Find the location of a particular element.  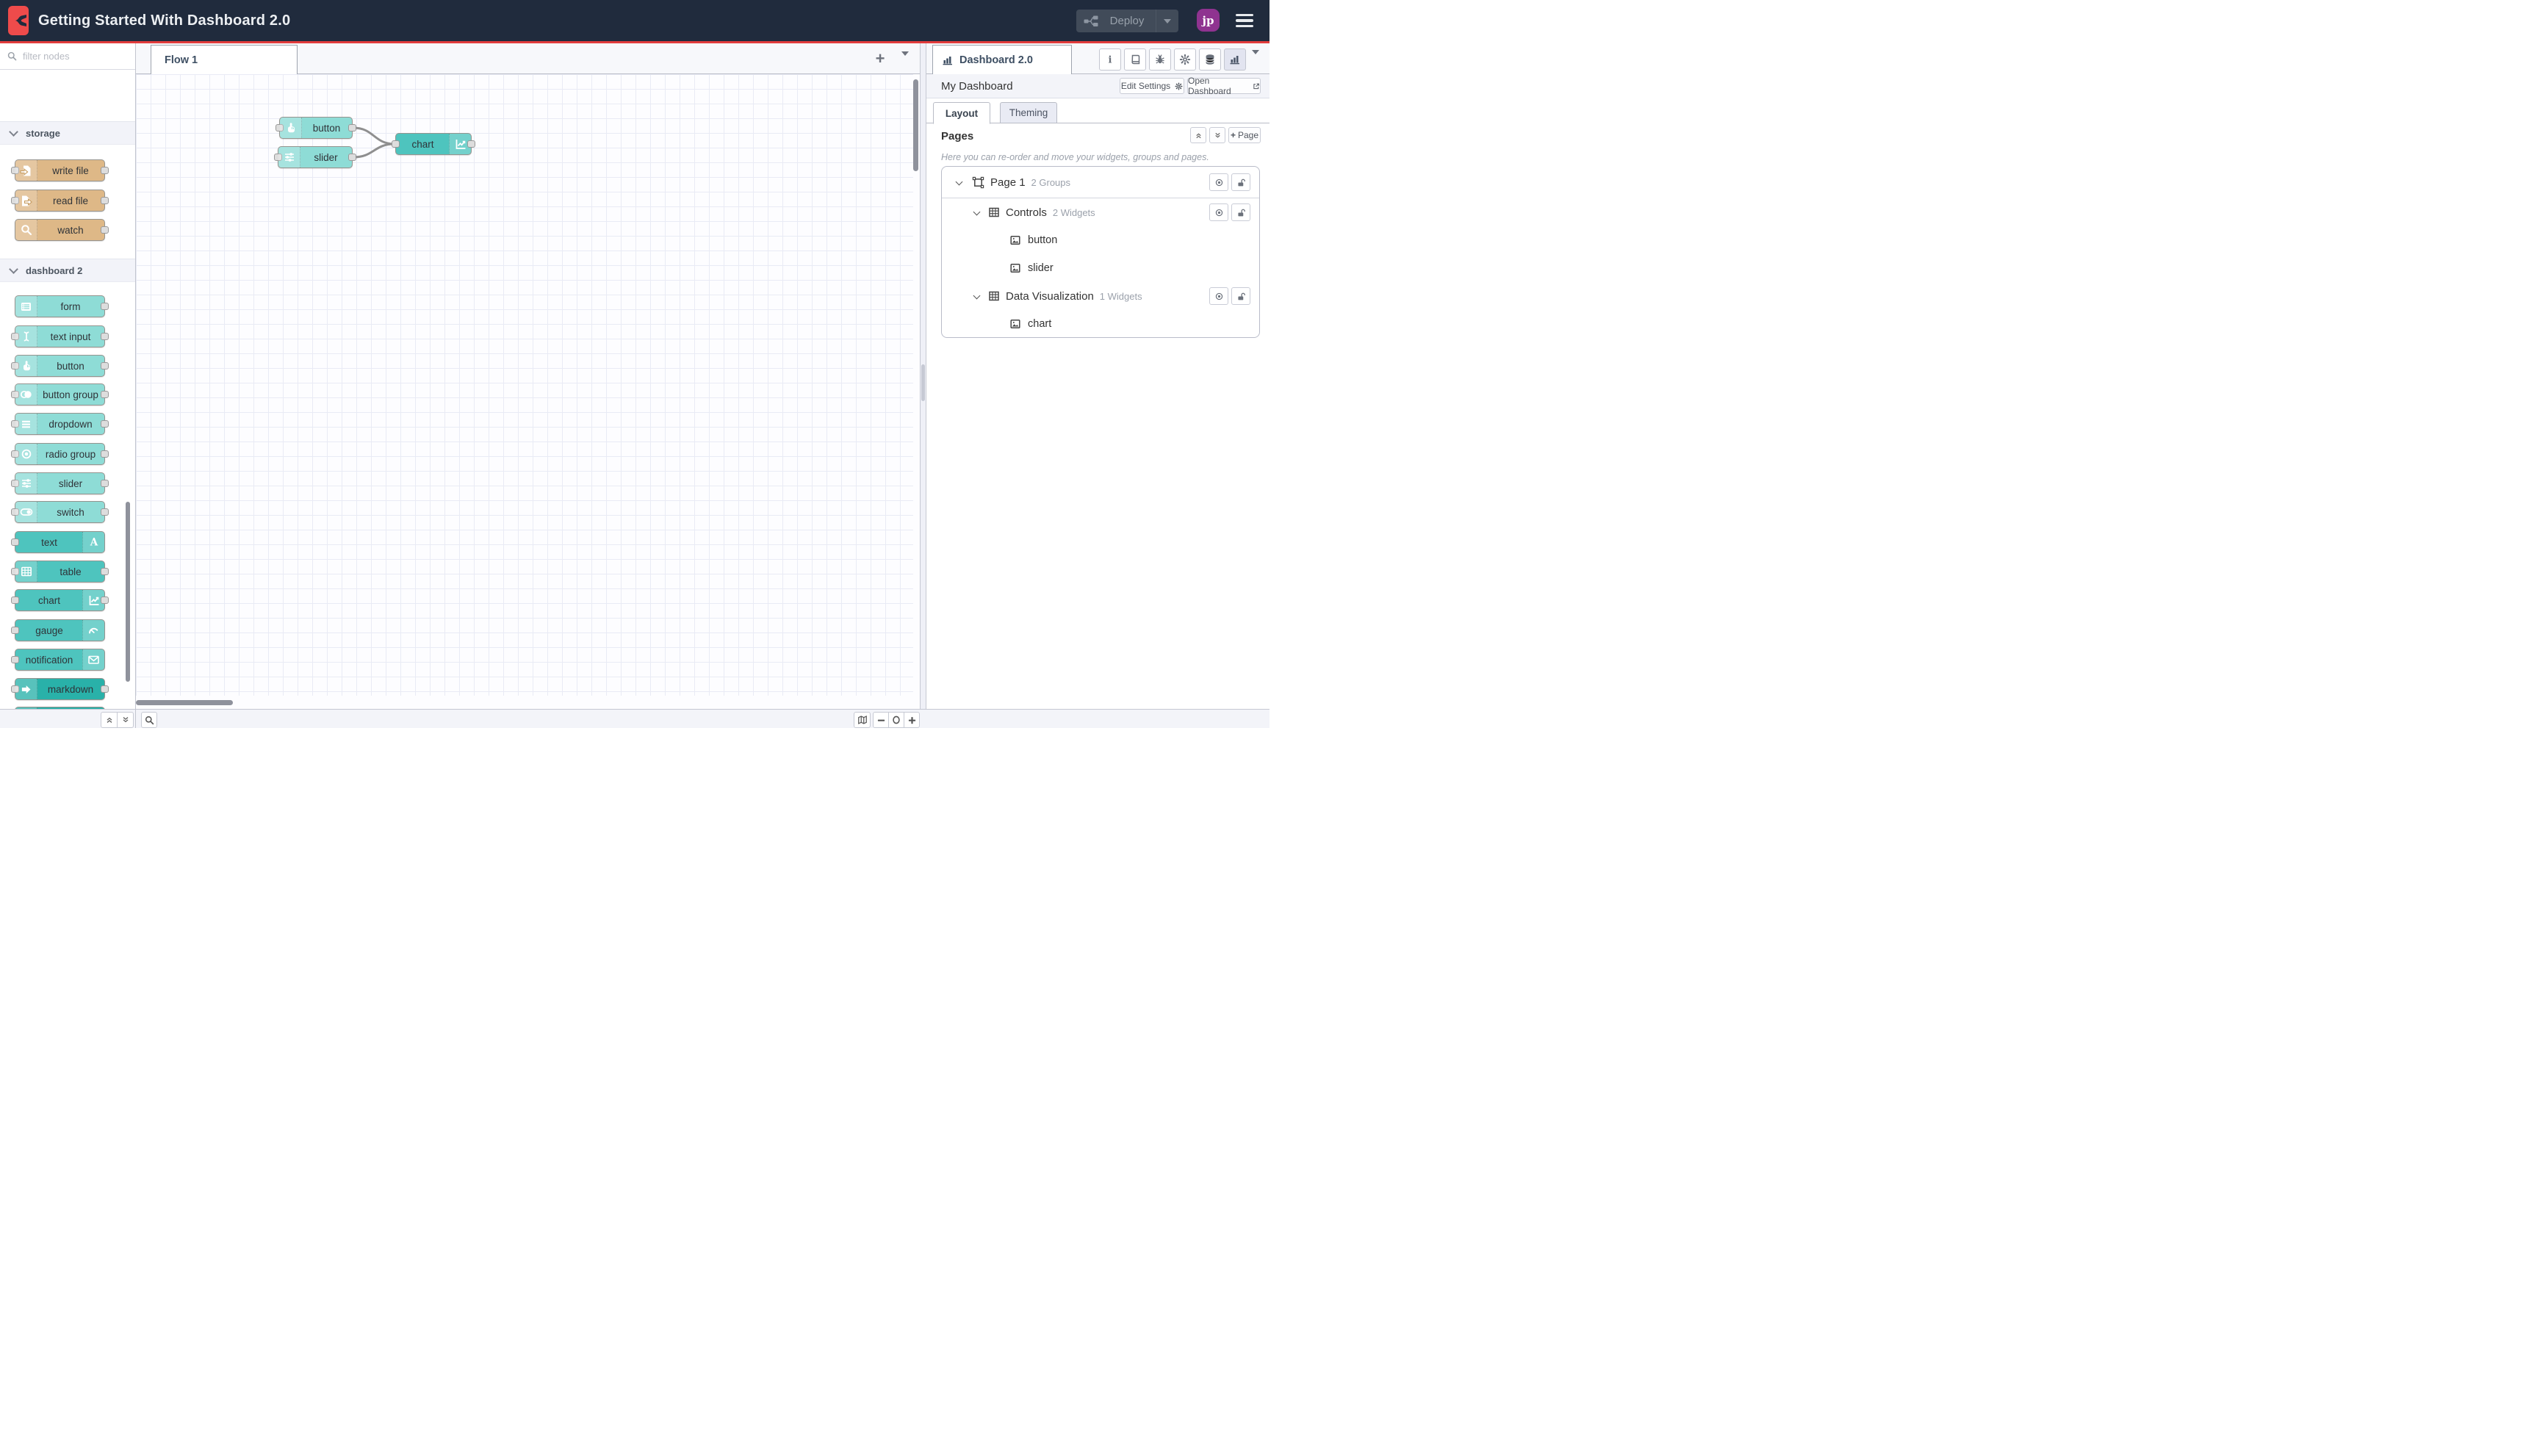

palette-node-radio-group: radio group is located at coordinates (60, 454).